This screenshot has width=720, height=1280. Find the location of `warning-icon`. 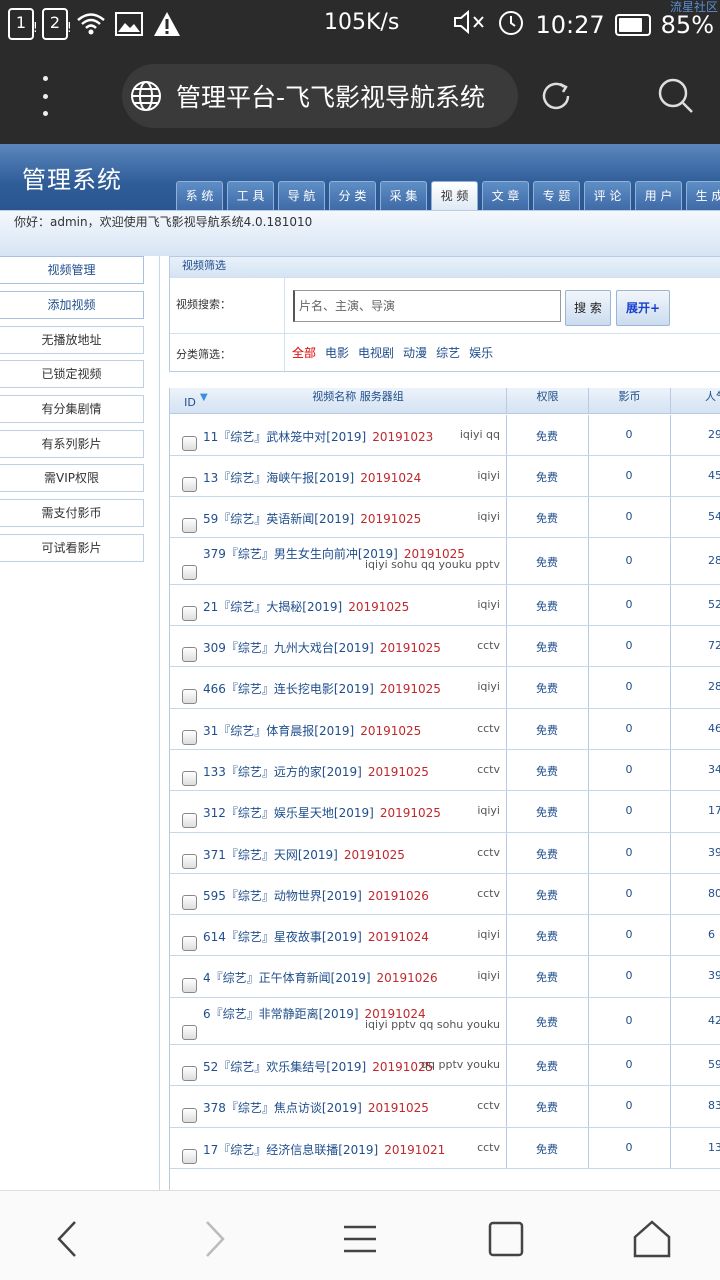

warning-icon is located at coordinates (167, 24).